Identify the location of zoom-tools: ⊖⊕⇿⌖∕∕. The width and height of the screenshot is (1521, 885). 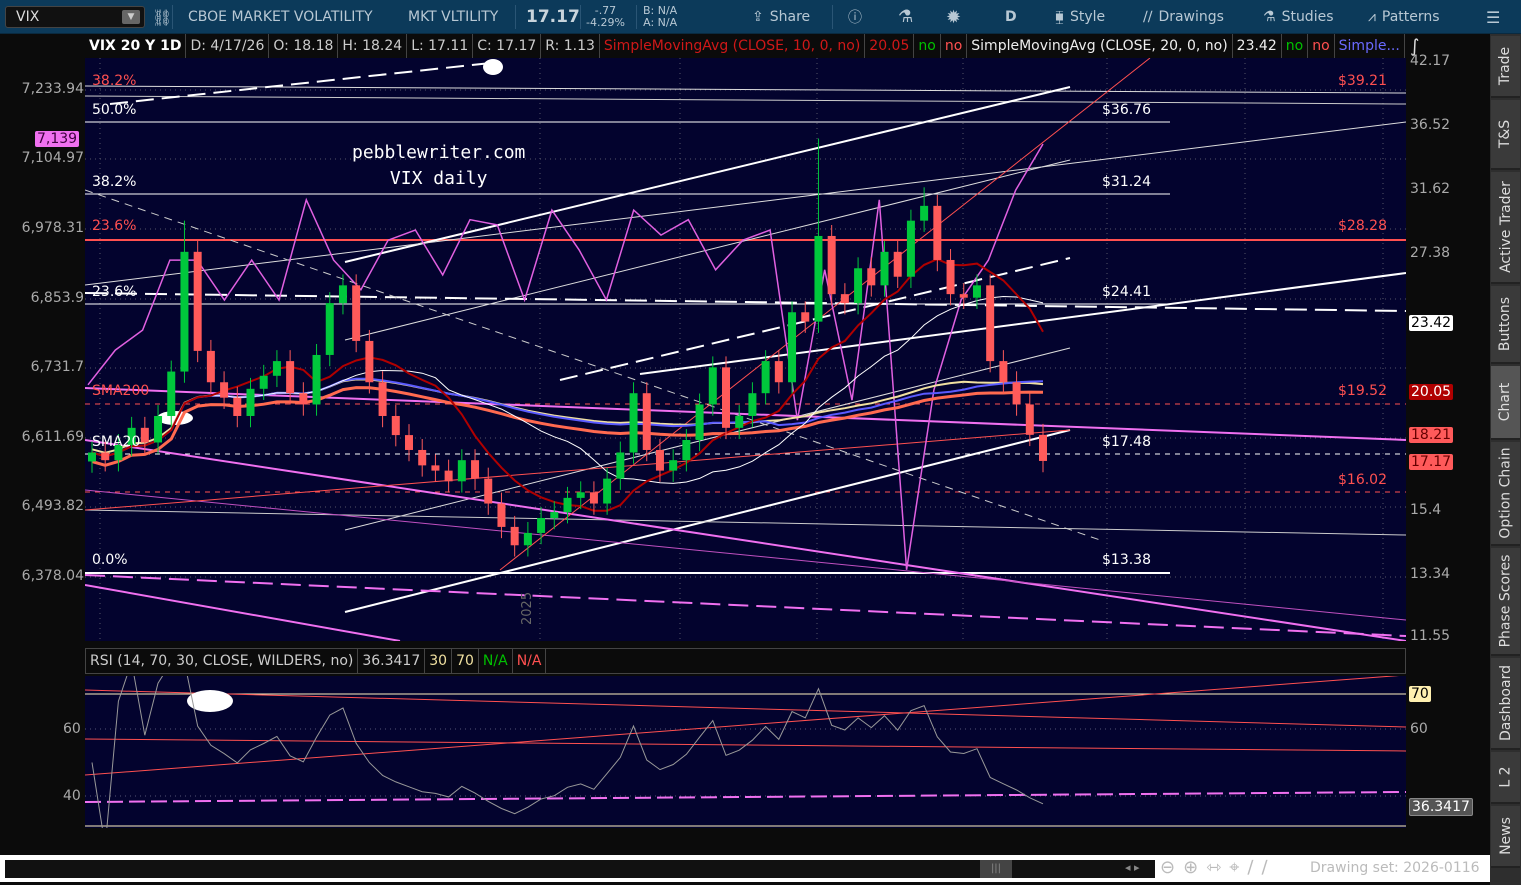
(1218, 867).